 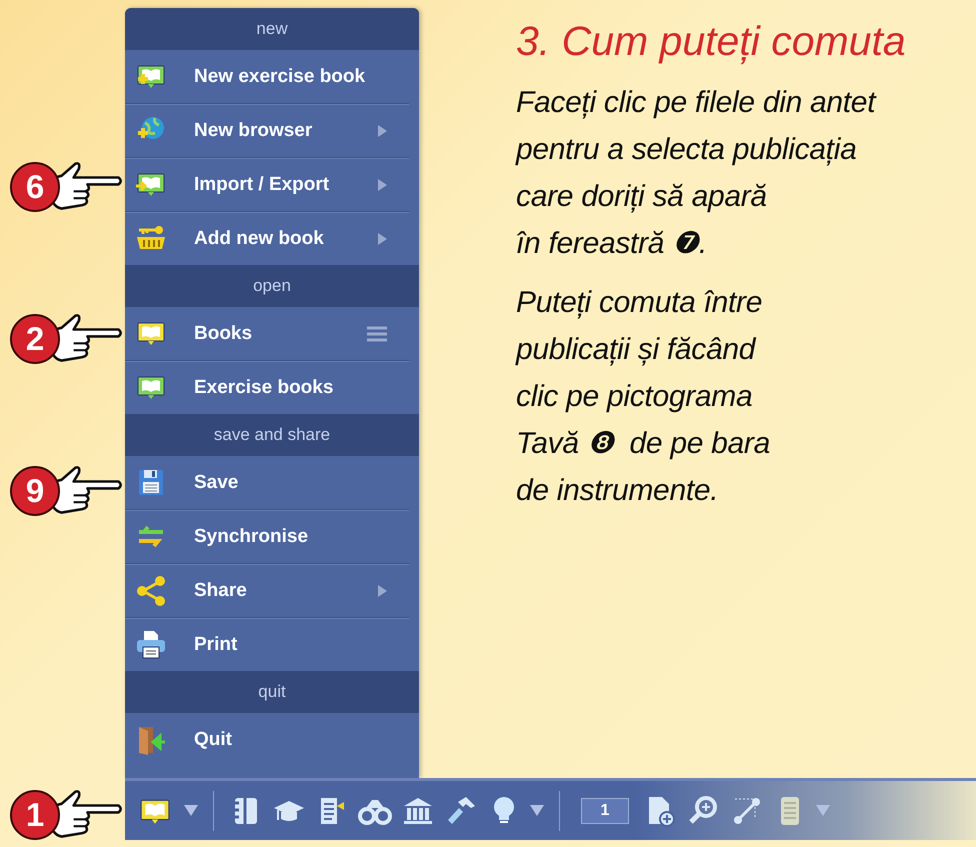 I want to click on menu-item: Books, so click(x=267, y=334).